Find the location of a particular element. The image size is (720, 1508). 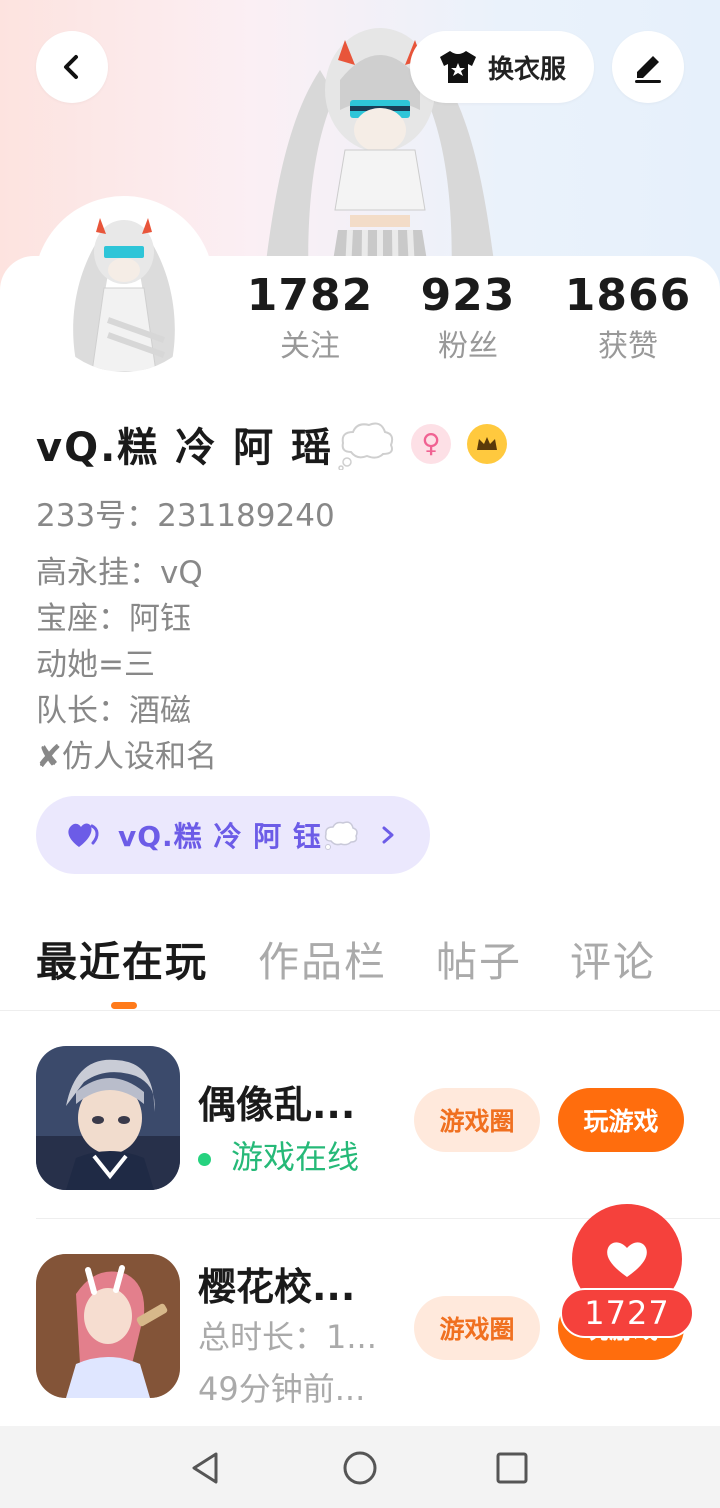

heart-icon is located at coordinates (627, 1259).